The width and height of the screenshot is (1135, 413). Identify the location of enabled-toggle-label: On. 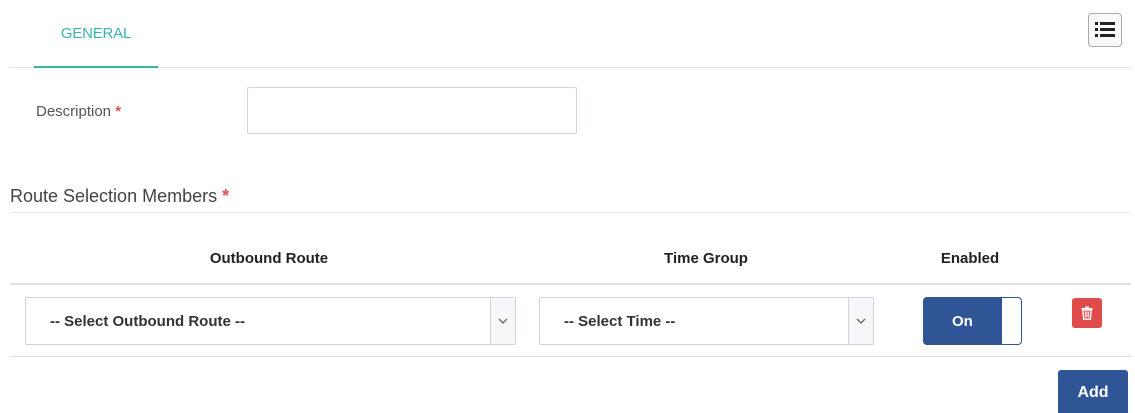
(962, 321).